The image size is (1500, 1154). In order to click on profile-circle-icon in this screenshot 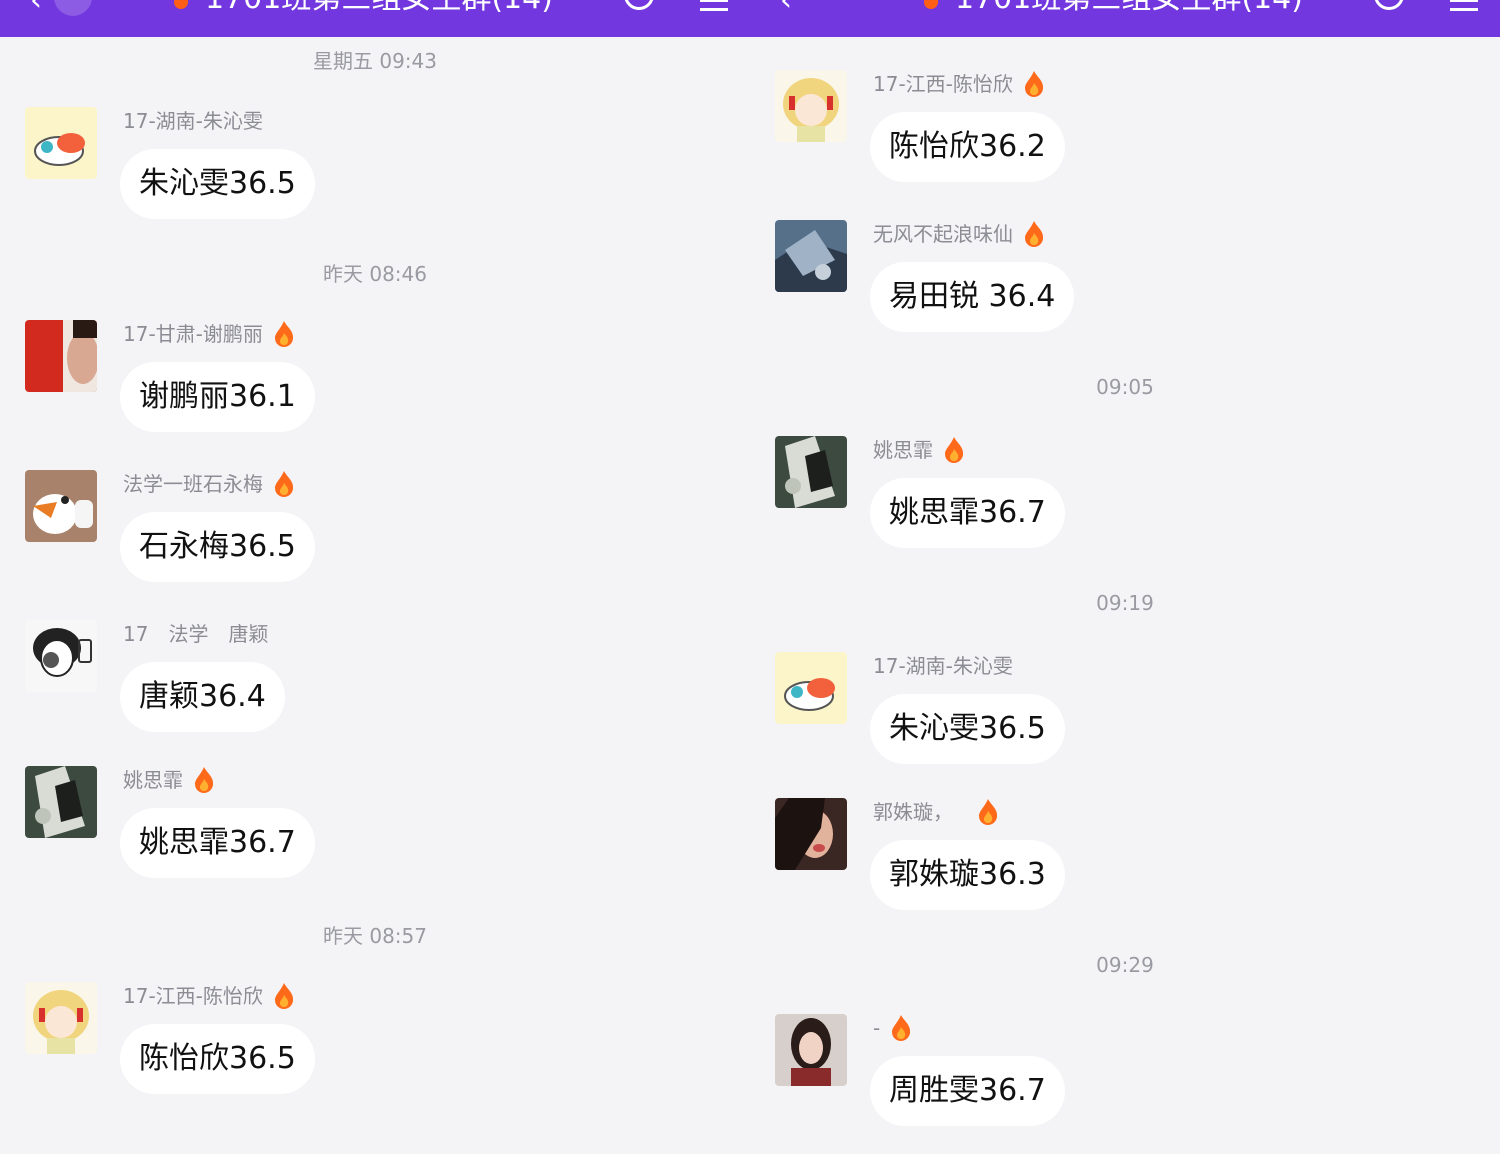, I will do `click(73, 8)`.